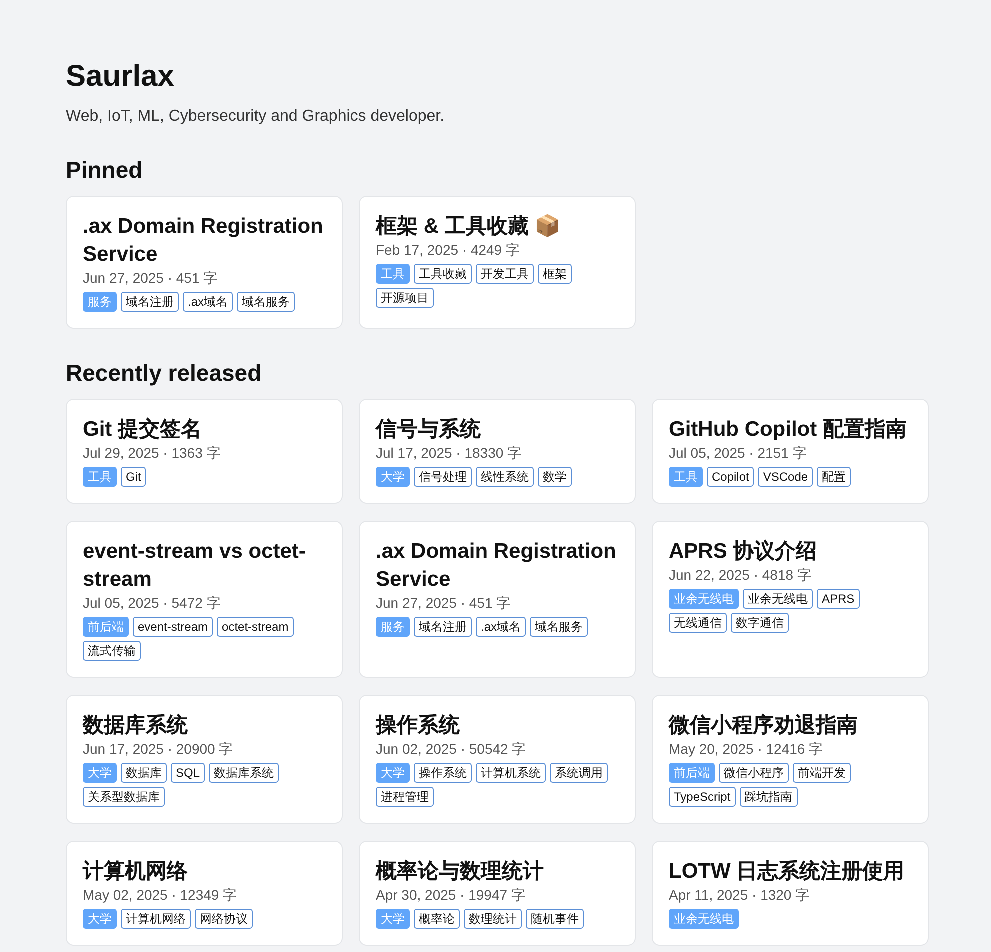 The image size is (991, 952). I want to click on post-card: 计算机网络 May 02, 2025 · 12349 字 大学 计算机网络 网络协议, so click(204, 893).